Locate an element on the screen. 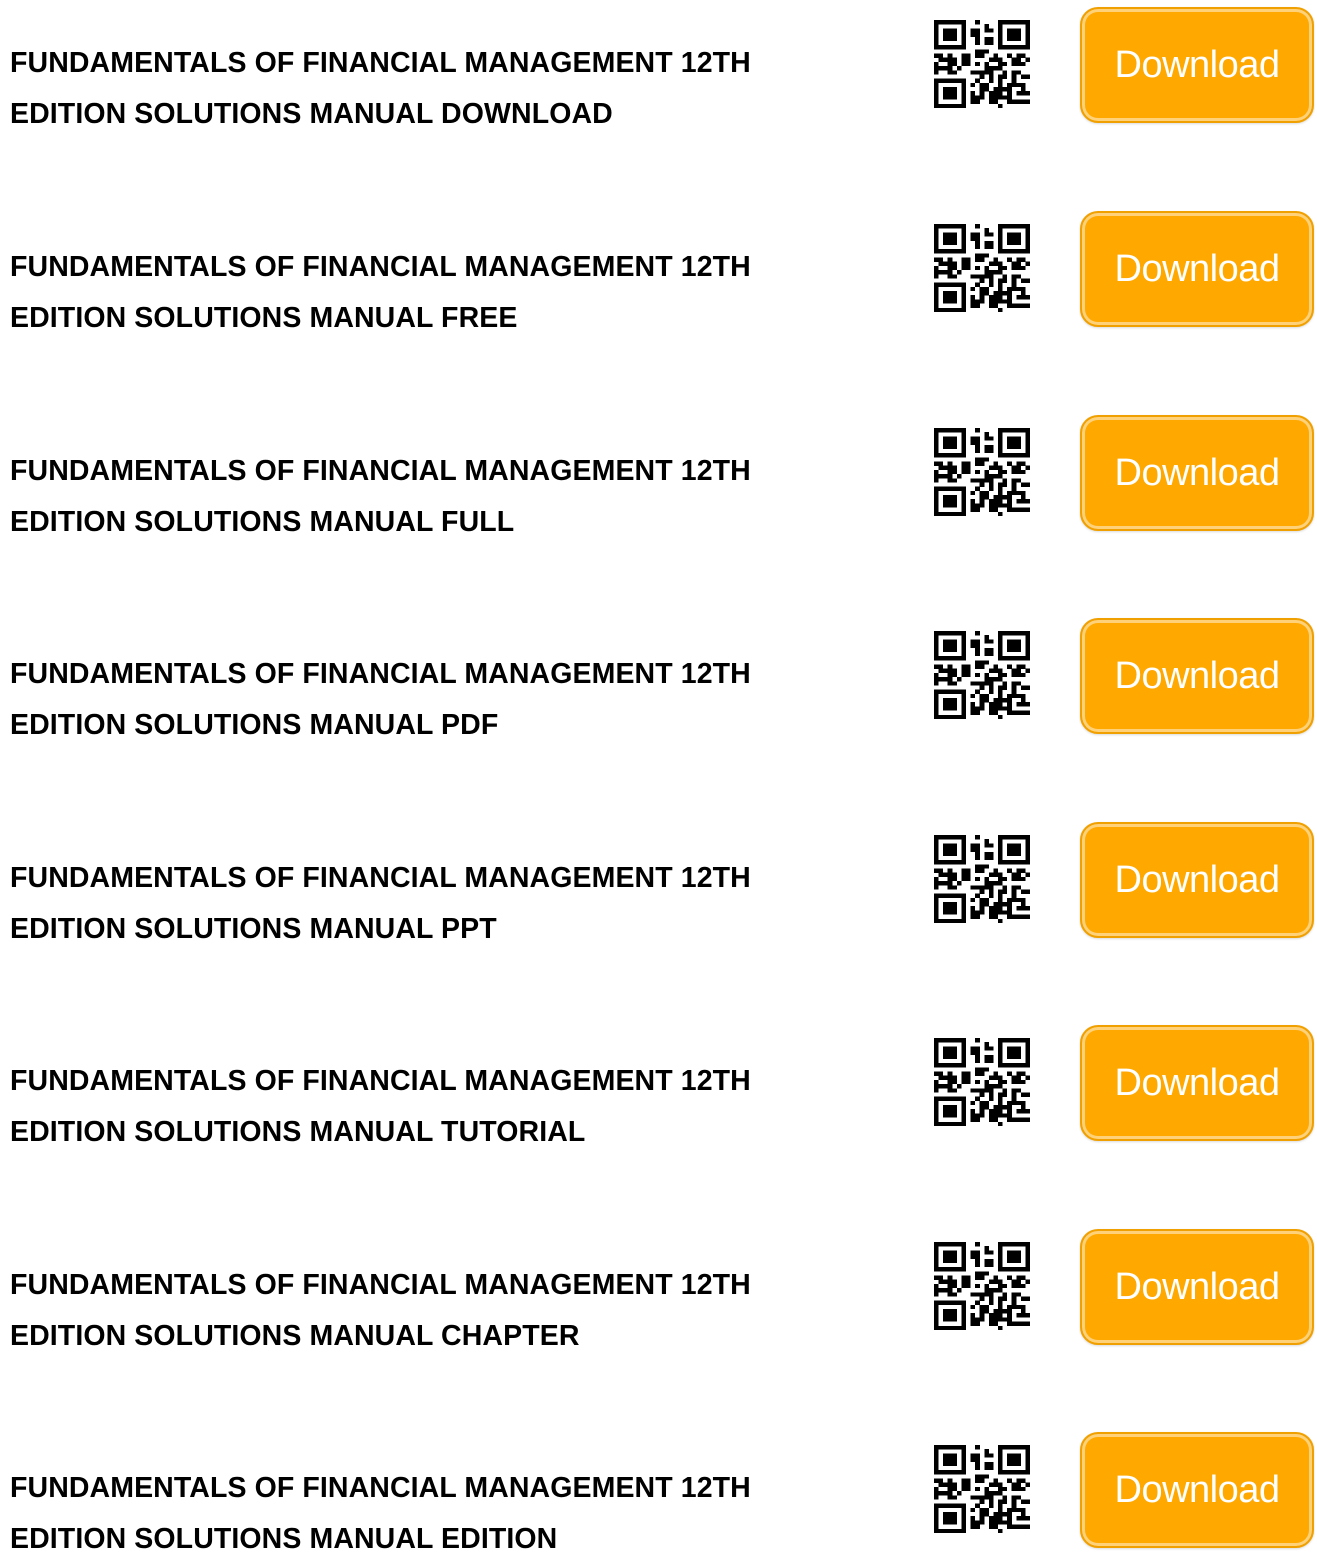  item-title-line-2: EDITION SOLUTIONS MANUAL EDITION is located at coordinates (284, 1539).